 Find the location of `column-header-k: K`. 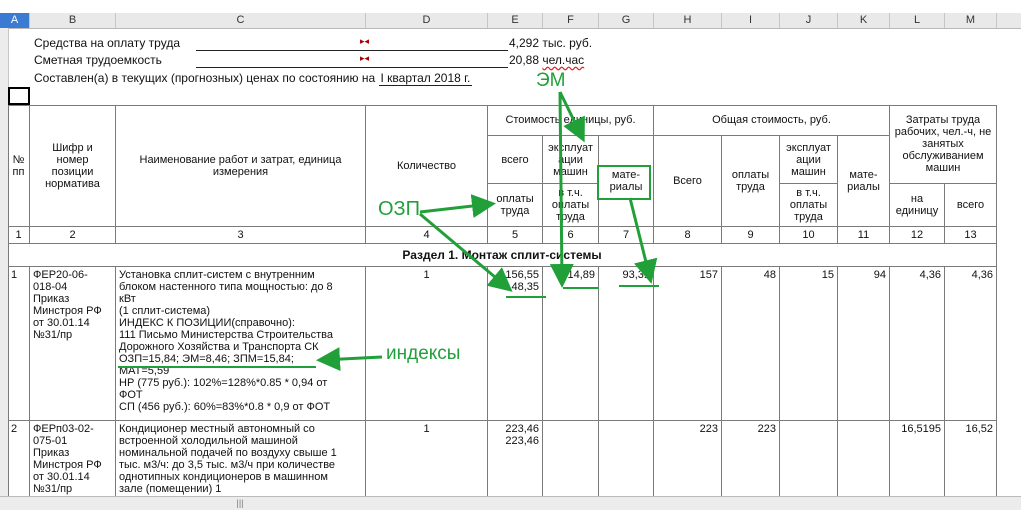

column-header-k: K is located at coordinates (864, 20).